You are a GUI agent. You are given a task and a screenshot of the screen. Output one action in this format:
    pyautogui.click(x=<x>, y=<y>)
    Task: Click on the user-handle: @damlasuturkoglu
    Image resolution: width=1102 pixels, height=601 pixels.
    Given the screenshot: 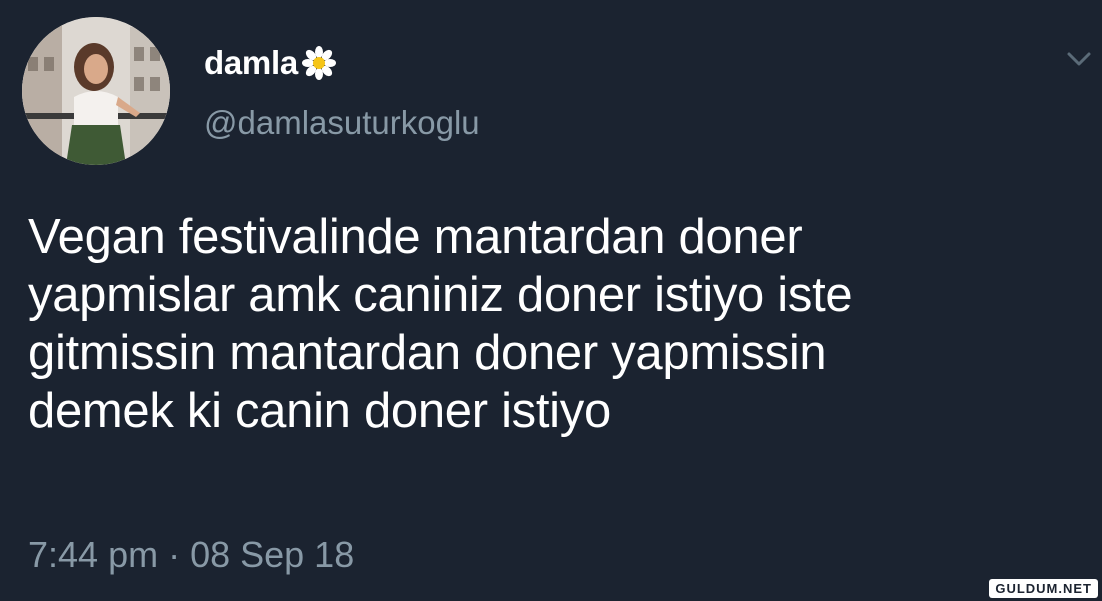 What is the action you would take?
    pyautogui.click(x=342, y=123)
    